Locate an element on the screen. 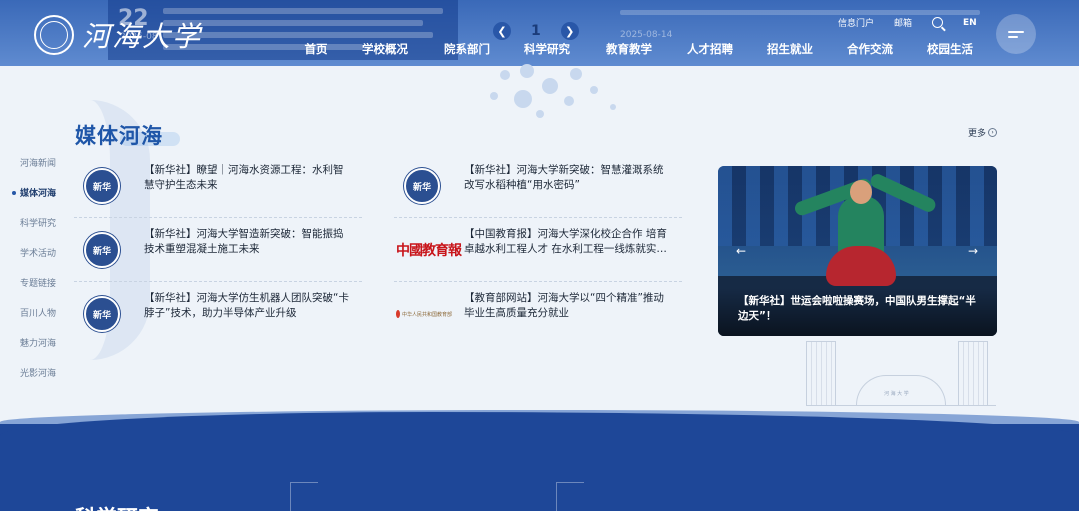 Image resolution: width=1079 pixels, height=511 pixels. nav-item-research: 科学研究 is located at coordinates (547, 49).